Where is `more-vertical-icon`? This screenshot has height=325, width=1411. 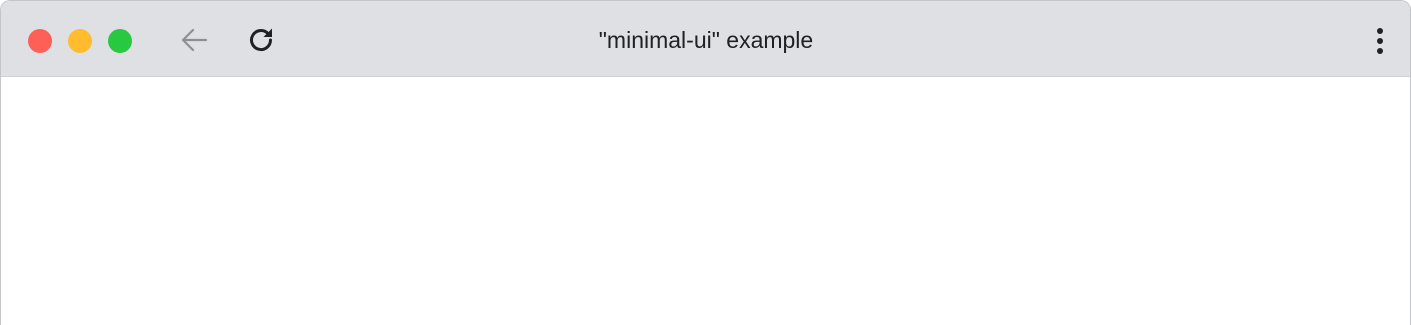
more-vertical-icon is located at coordinates (1380, 41).